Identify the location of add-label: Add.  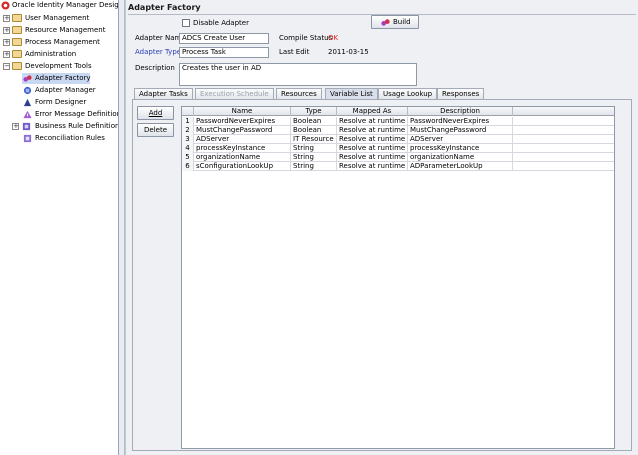
(155, 113).